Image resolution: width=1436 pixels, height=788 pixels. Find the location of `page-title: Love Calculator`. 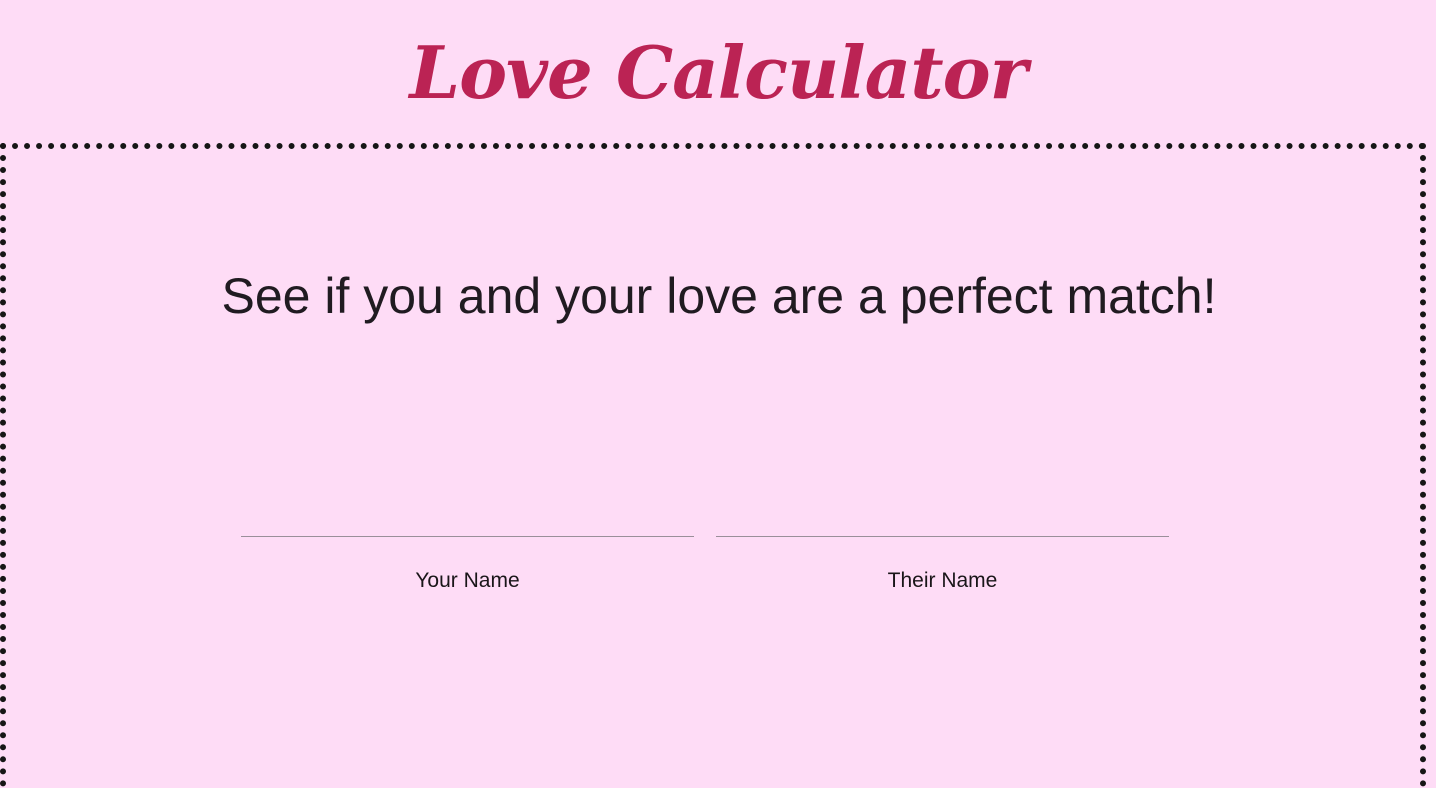

page-title: Love Calculator is located at coordinates (718, 72).